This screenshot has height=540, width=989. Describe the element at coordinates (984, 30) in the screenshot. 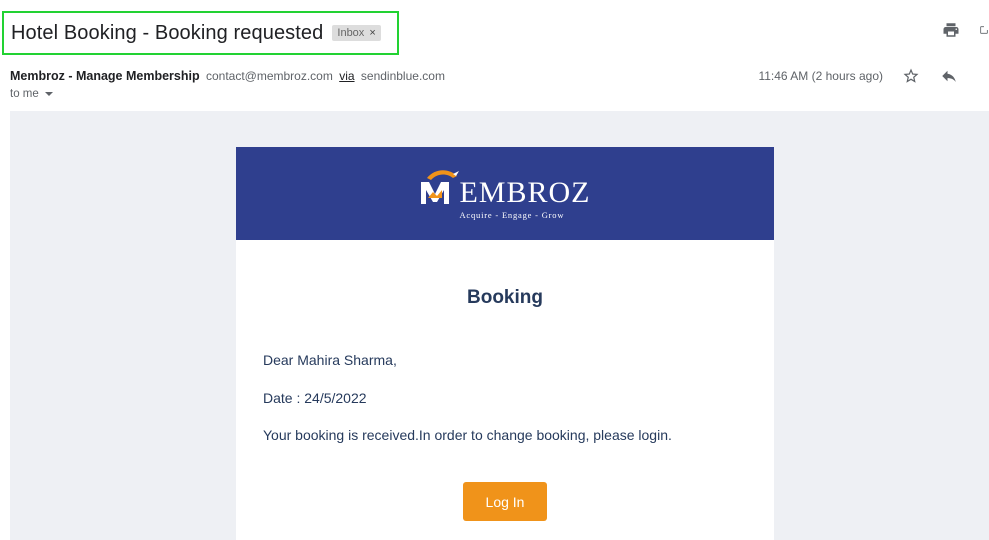

I see `open-in-new-window-icon` at that location.